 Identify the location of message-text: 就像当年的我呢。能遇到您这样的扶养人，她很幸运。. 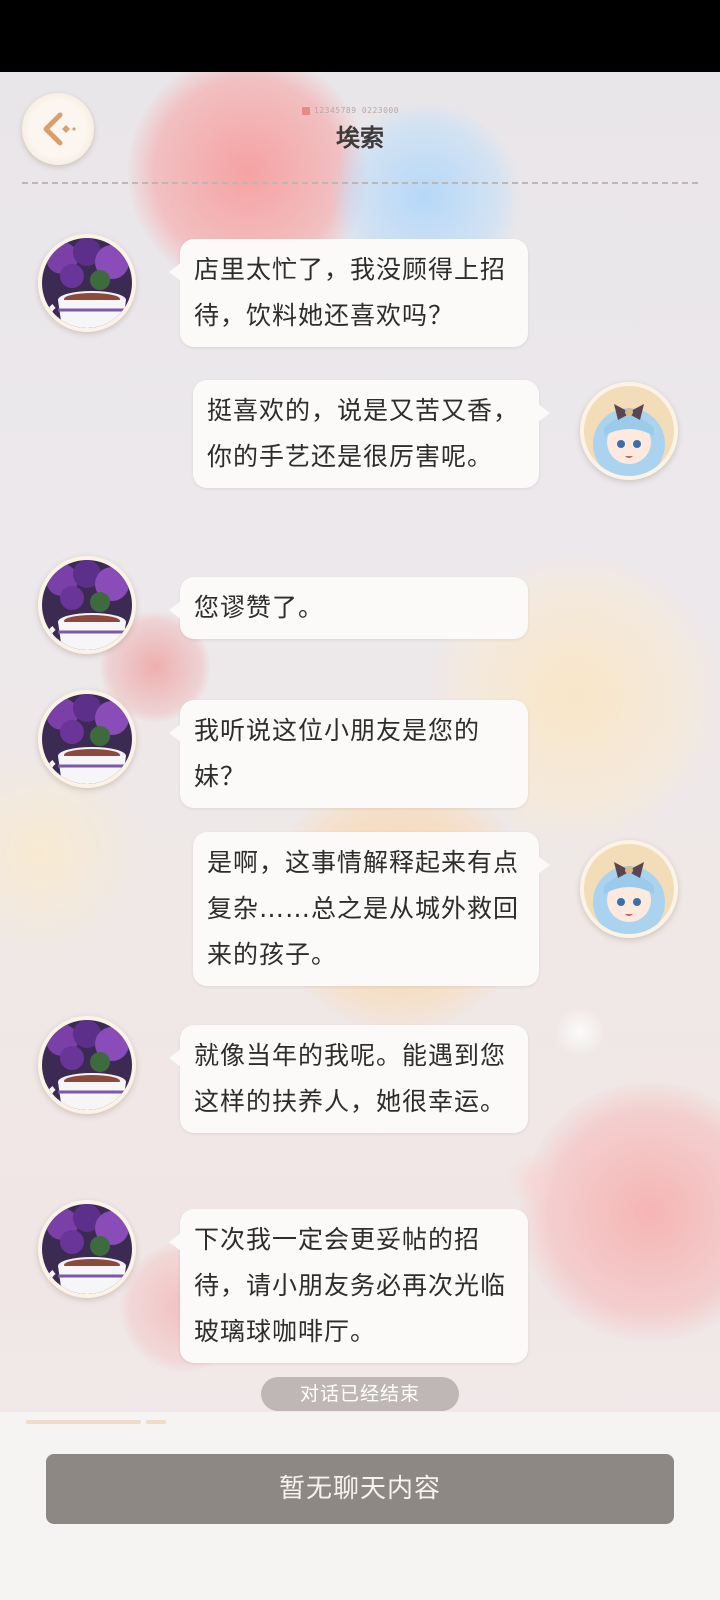
(350, 1078).